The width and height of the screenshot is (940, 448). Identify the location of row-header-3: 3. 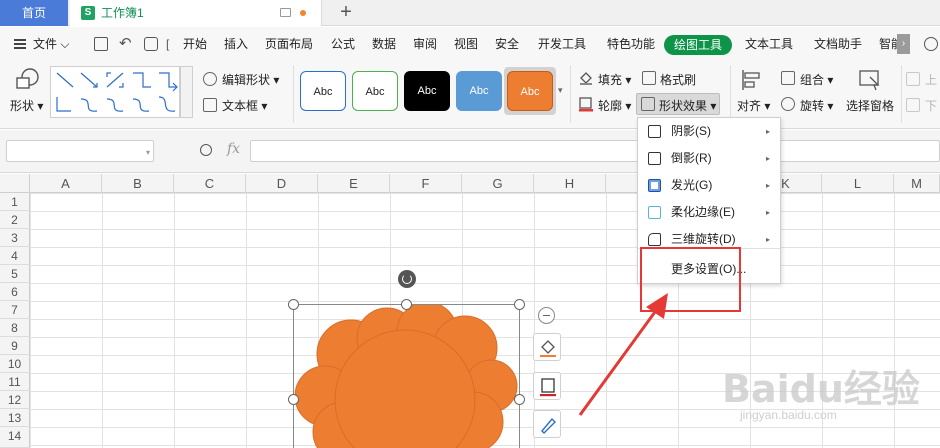
(15, 238).